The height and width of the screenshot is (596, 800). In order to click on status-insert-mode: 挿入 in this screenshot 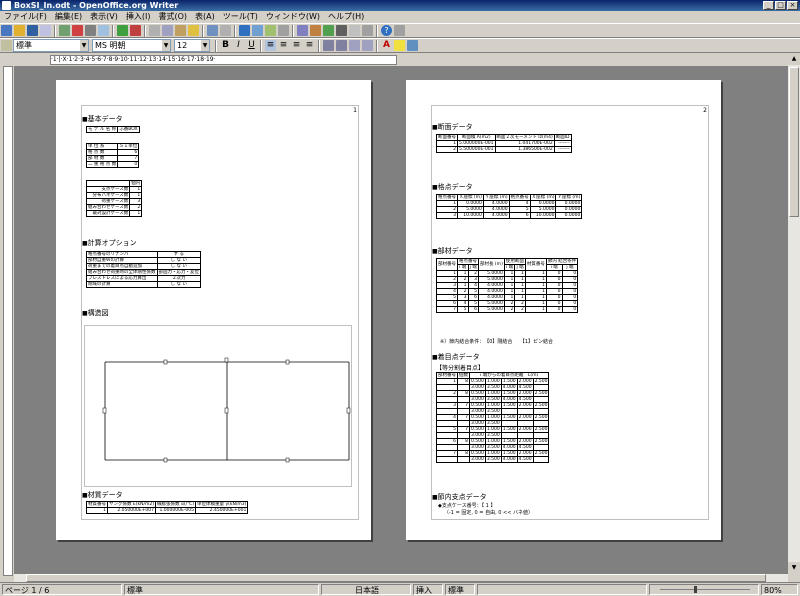, I will do `click(428, 589)`.